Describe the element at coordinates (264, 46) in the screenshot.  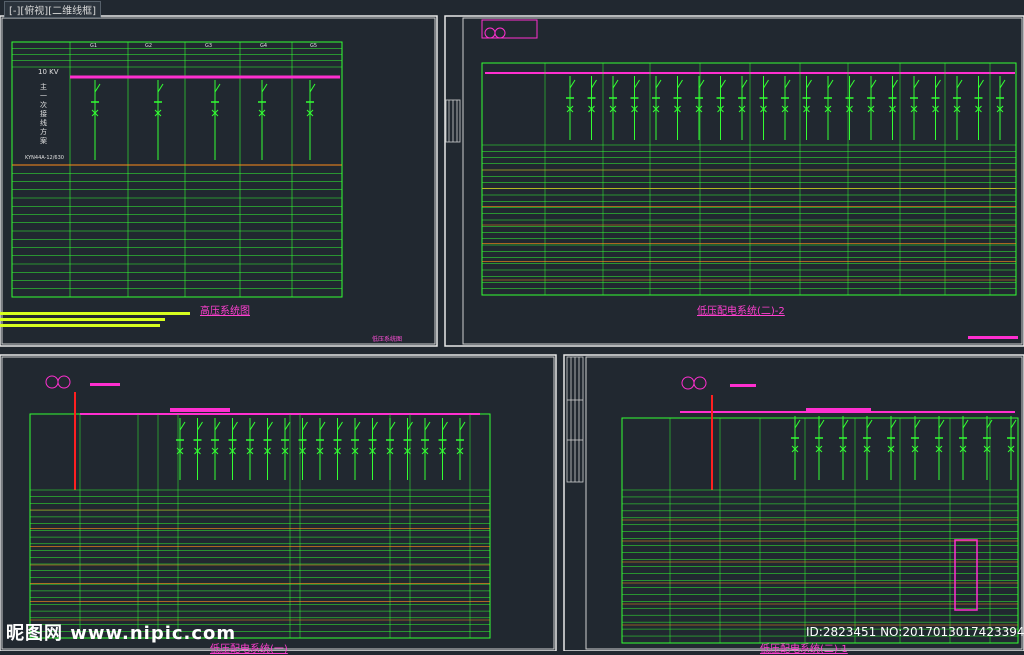
I see `hv-panel-code-g4: G4` at that location.